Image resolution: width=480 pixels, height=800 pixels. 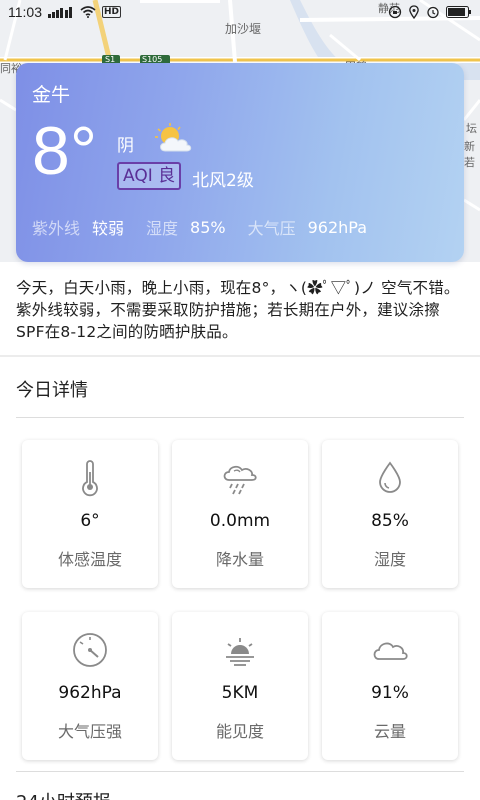 I want to click on pressure-label: 大气压, so click(x=271, y=228).